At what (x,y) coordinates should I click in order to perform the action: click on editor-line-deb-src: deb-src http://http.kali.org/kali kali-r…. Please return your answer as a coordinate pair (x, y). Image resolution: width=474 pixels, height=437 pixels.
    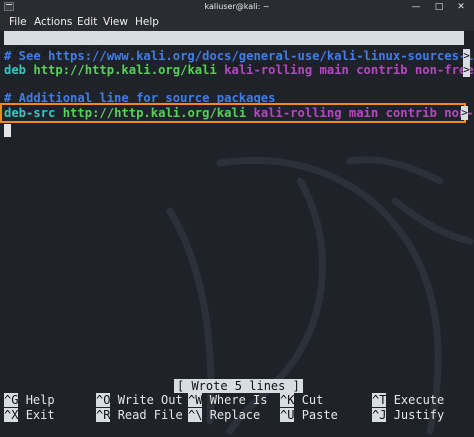
    Looking at the image, I should click on (239, 113).